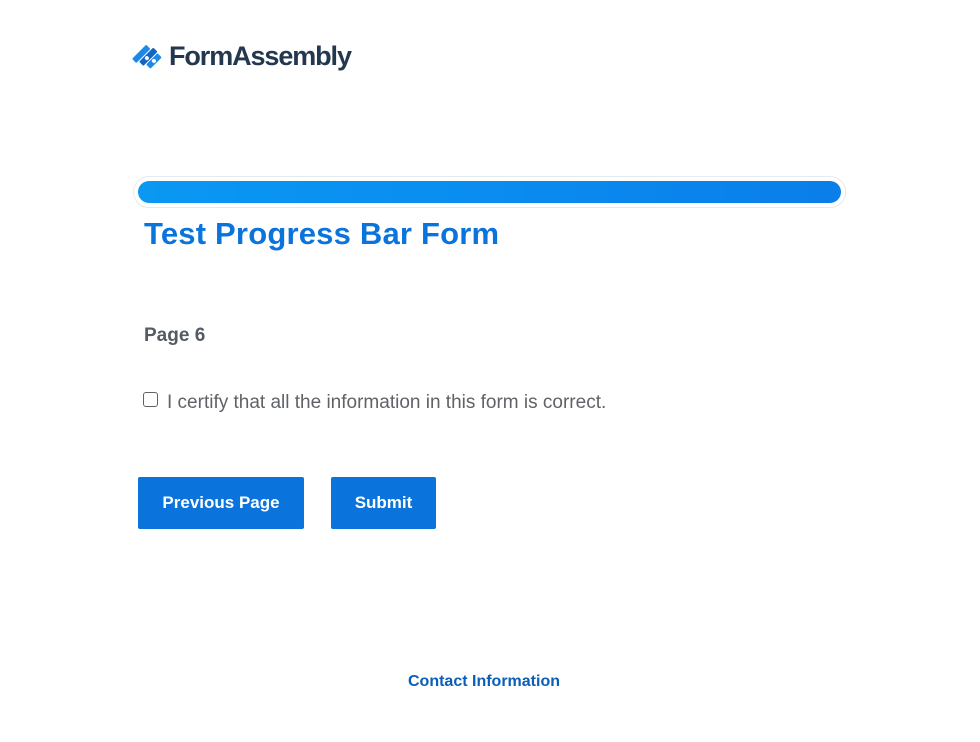 This screenshot has height=742, width=980. What do you see at coordinates (150, 399) in the screenshot?
I see `certify-checkbox` at bounding box center [150, 399].